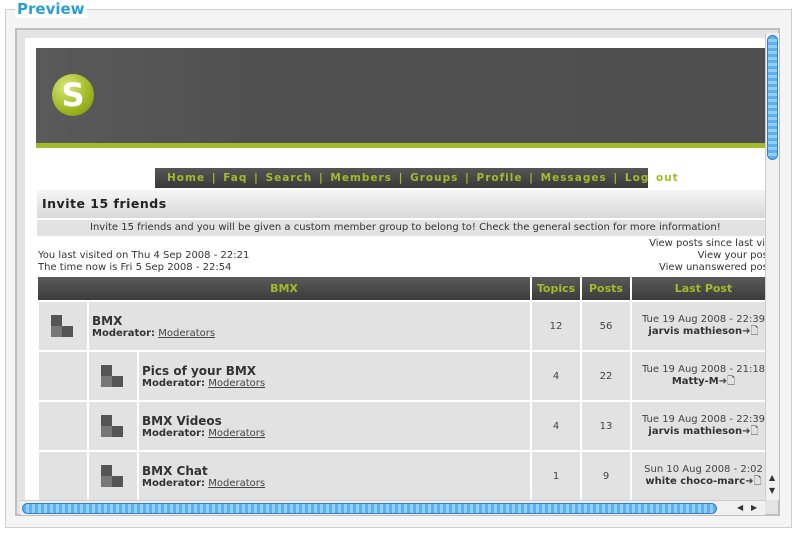 The width and height of the screenshot is (800, 533). Describe the element at coordinates (556, 289) in the screenshot. I see `topics-header: Topics` at that location.